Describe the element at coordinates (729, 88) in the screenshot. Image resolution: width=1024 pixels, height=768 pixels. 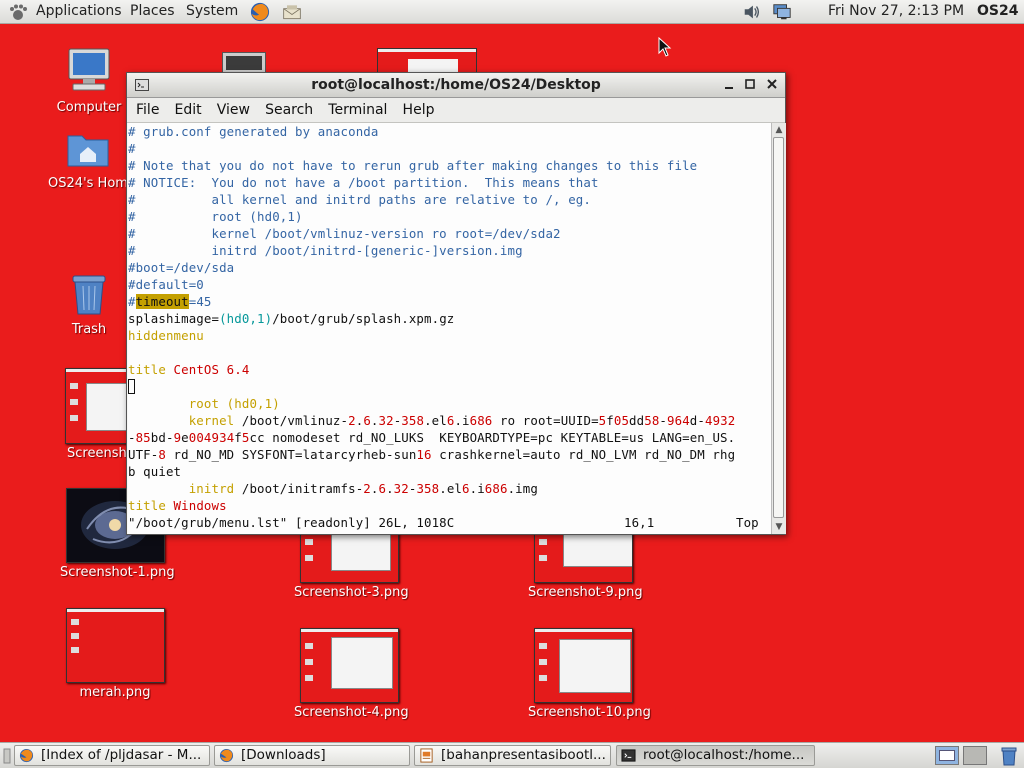
I see `minimize-icon` at that location.